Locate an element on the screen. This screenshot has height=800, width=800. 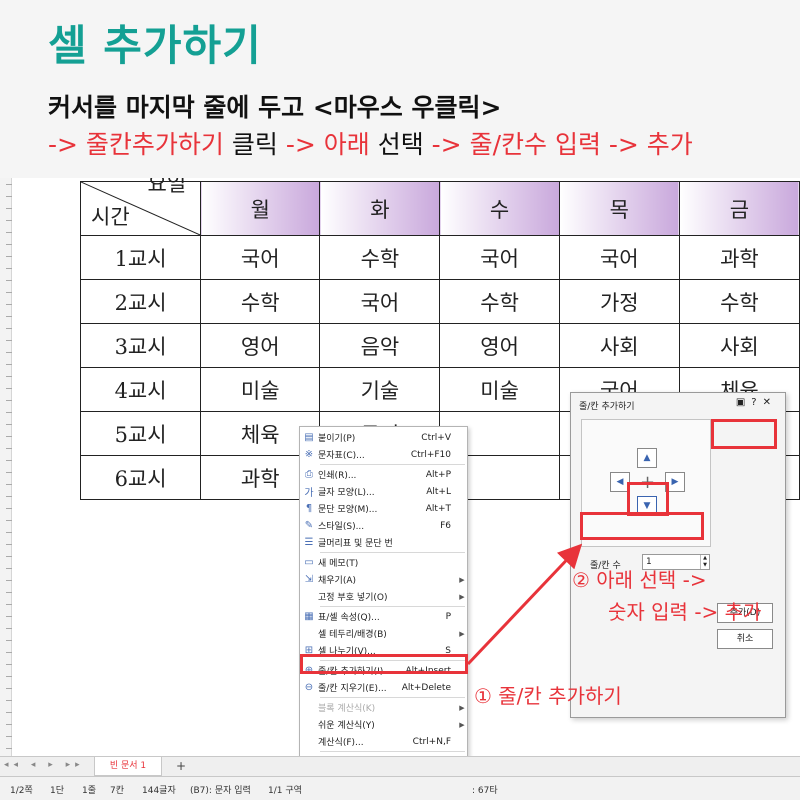
context-menu-item: 계산식(F)... Ctrl+N,F is located at coordinates (383, 741).